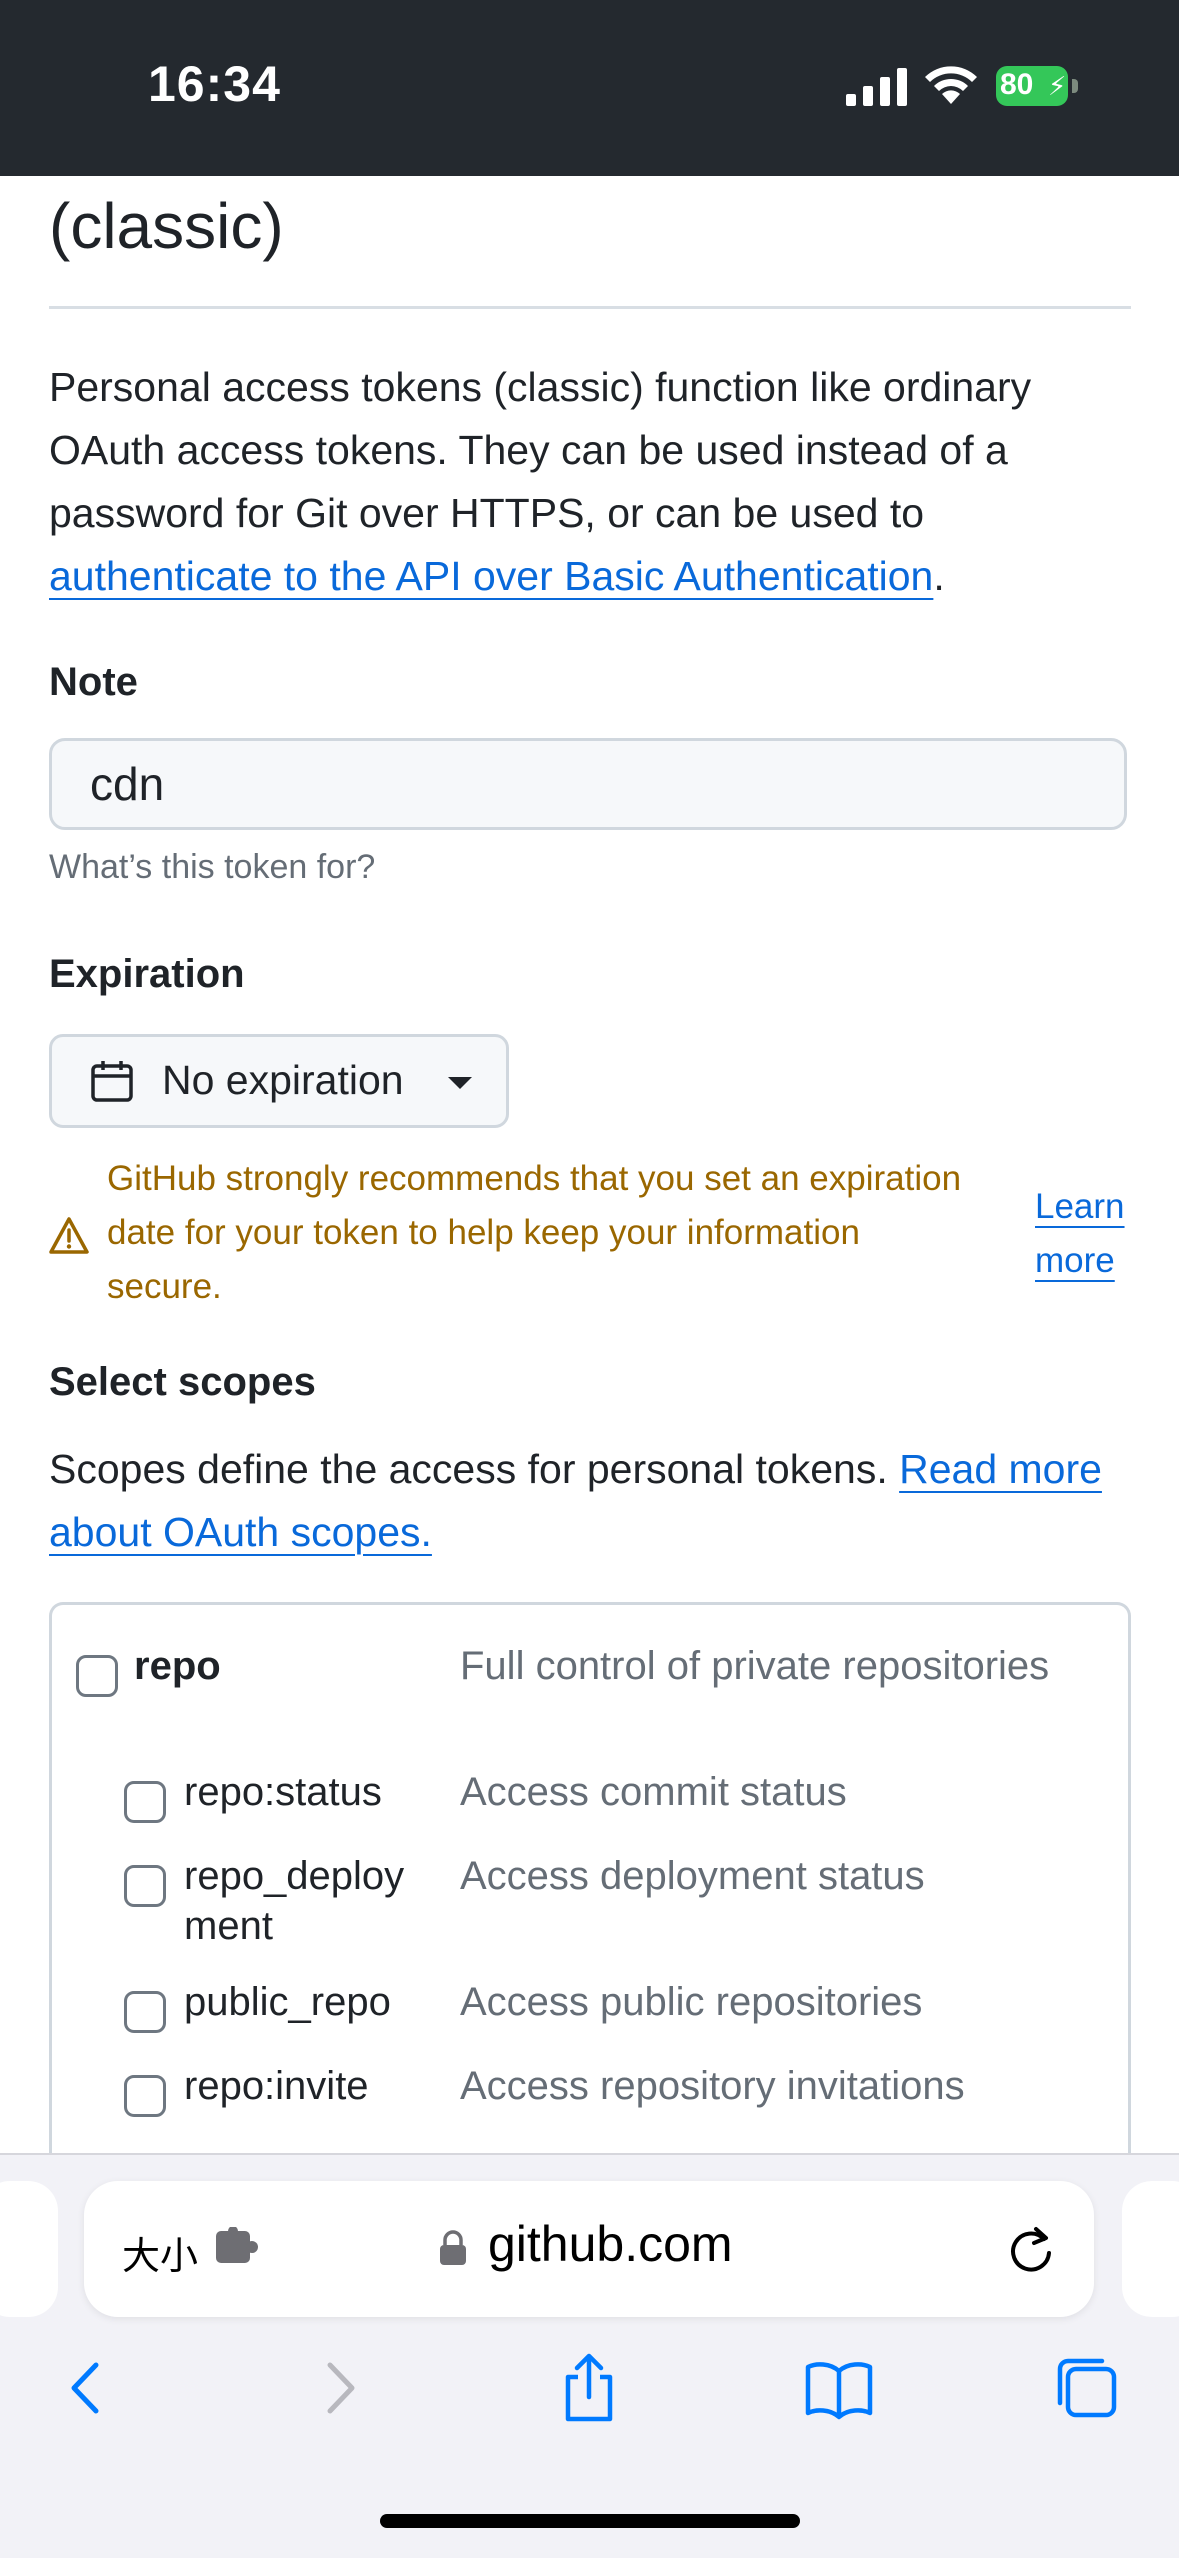  I want to click on previous-tab-card, so click(29, 2249).